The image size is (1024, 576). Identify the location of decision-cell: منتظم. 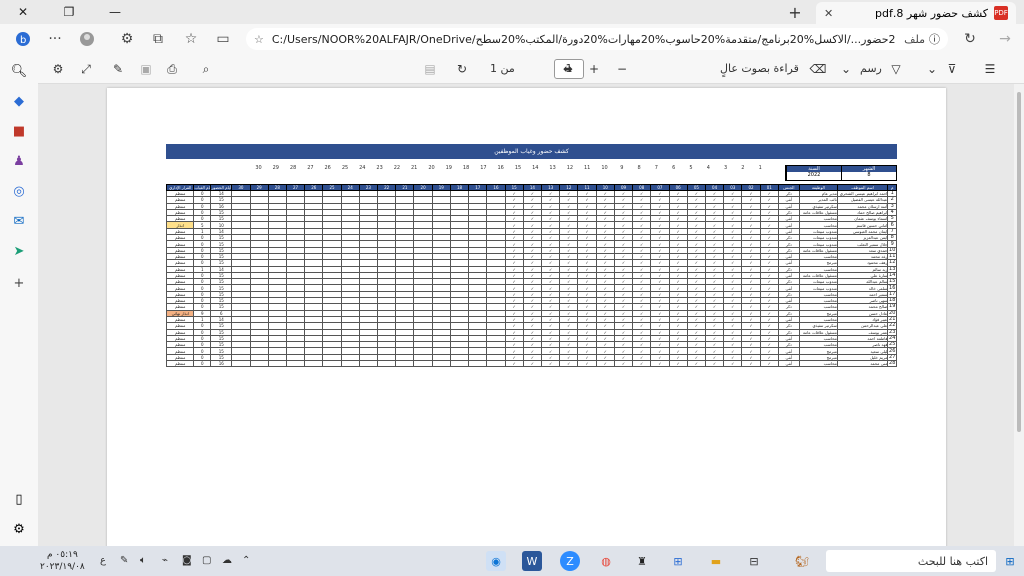
(180, 363).